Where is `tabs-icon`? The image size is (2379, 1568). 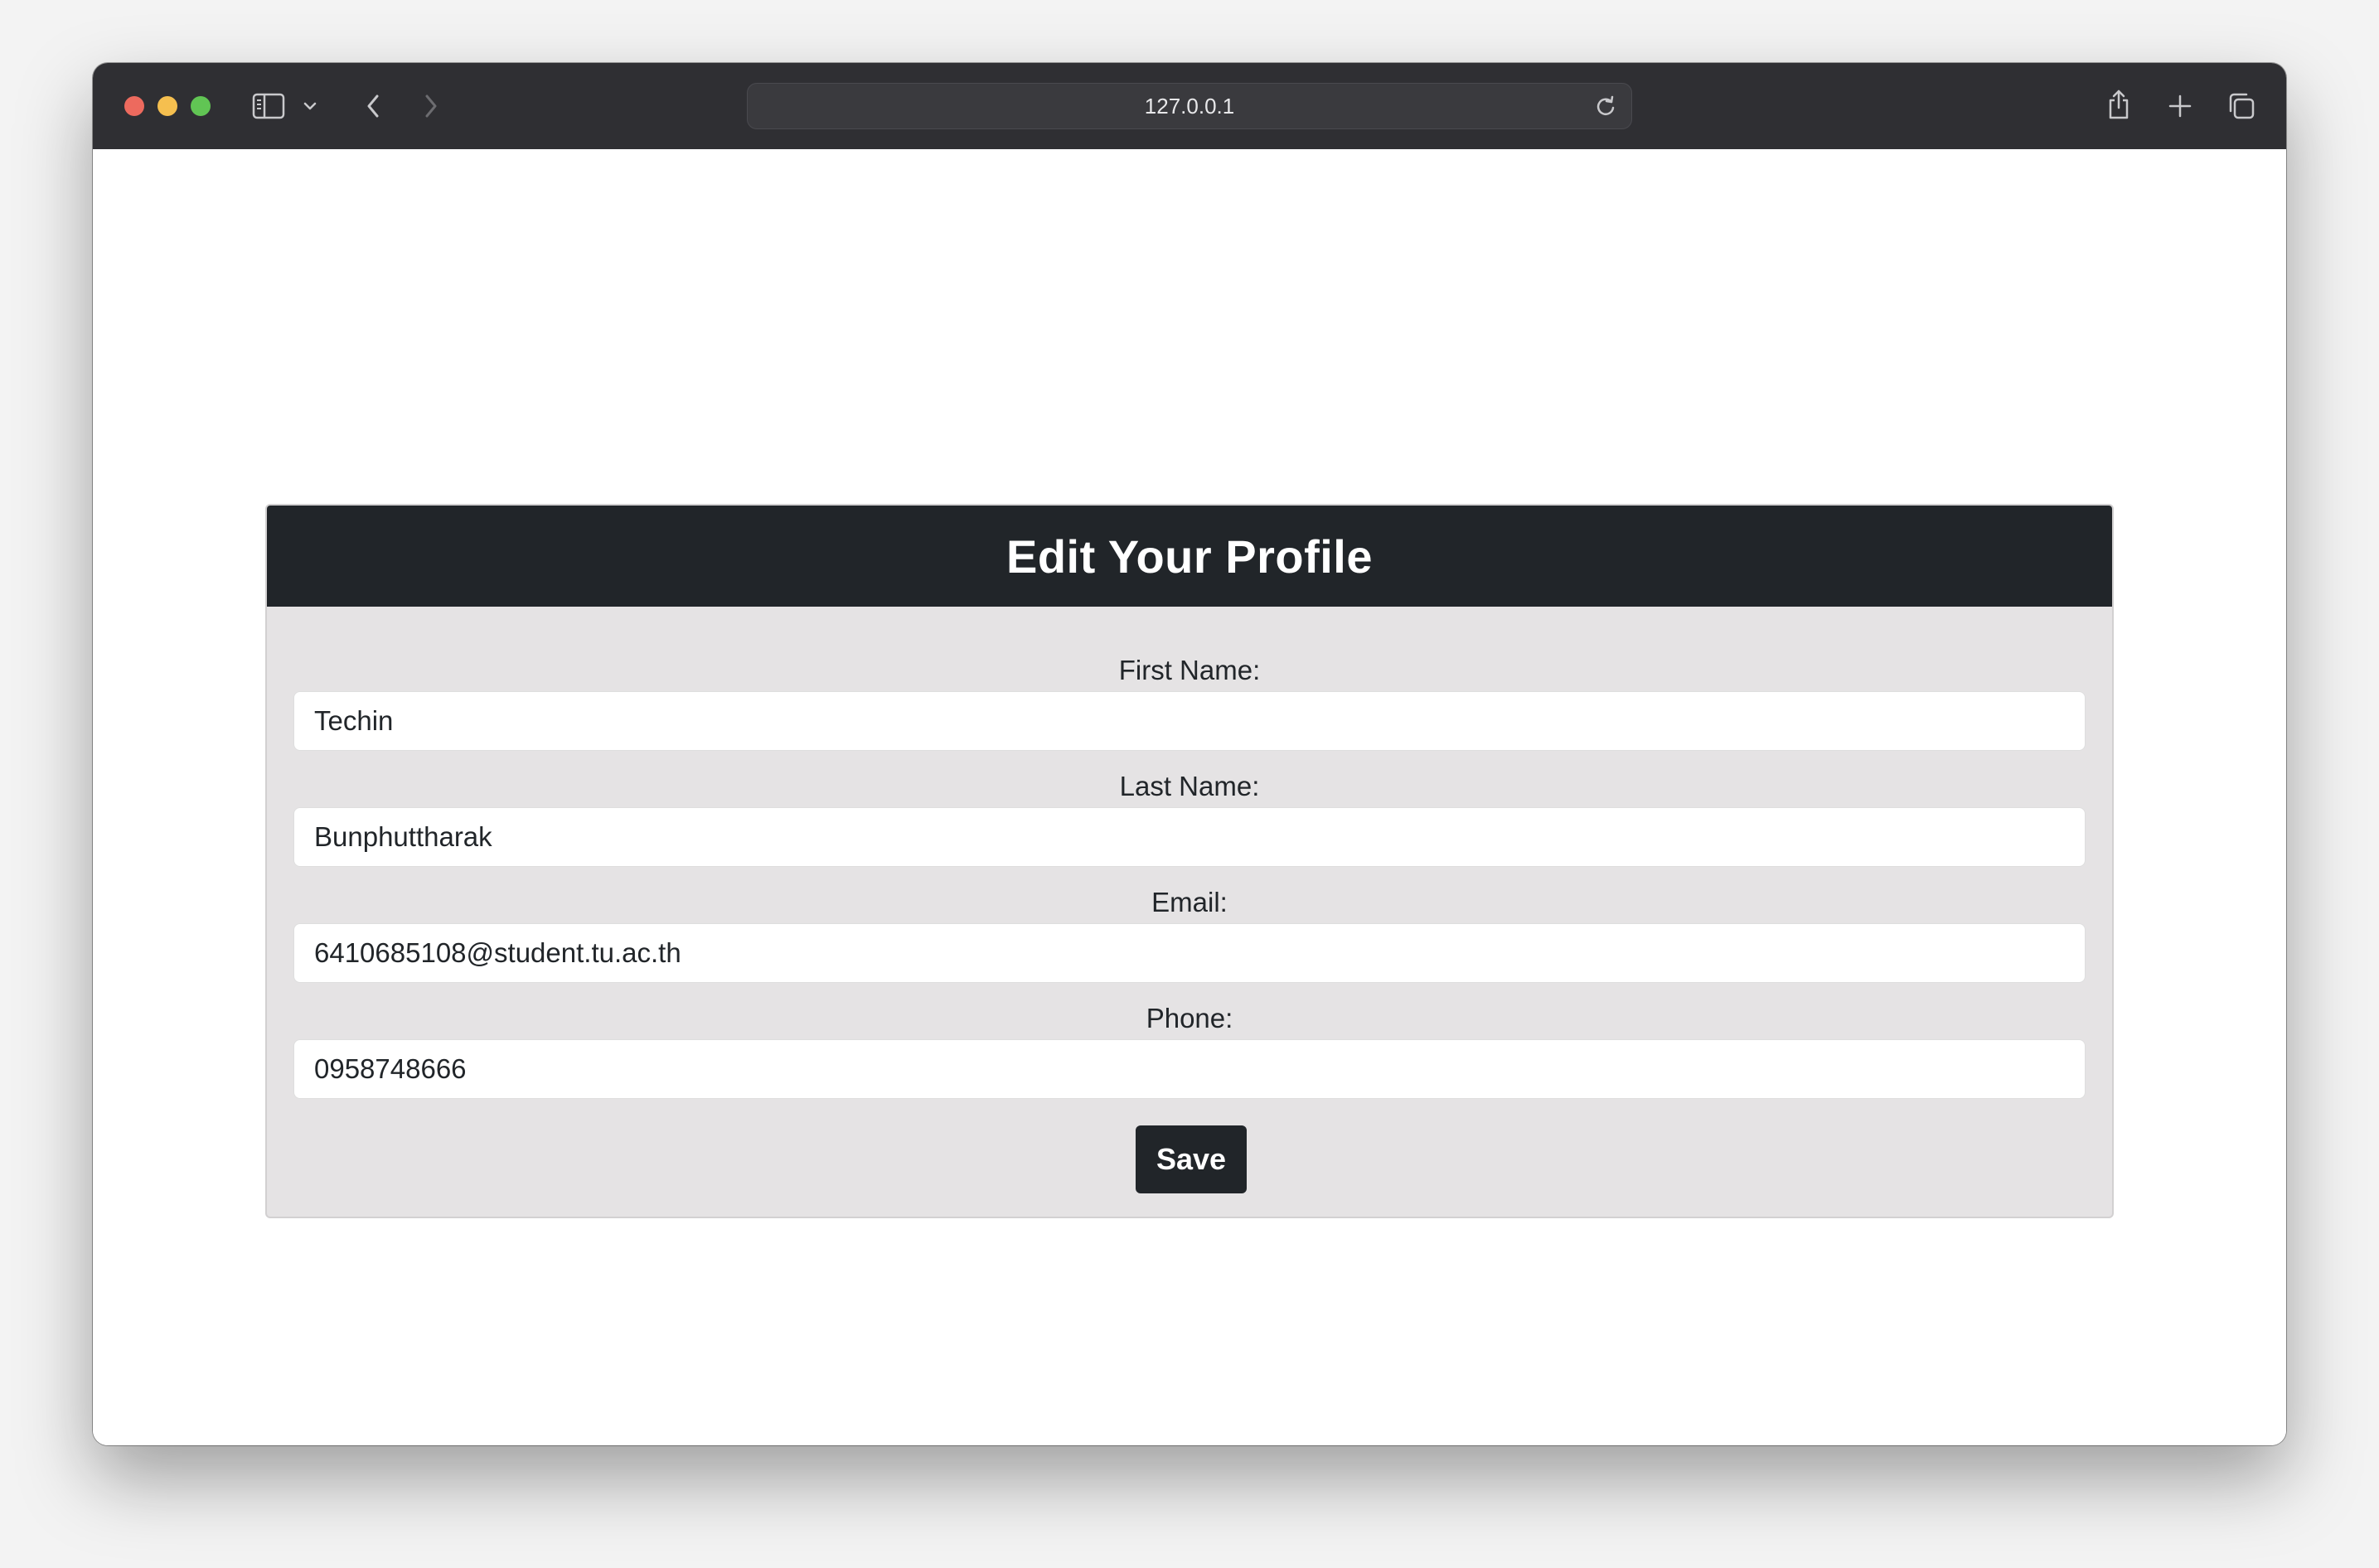
tabs-icon is located at coordinates (2241, 106).